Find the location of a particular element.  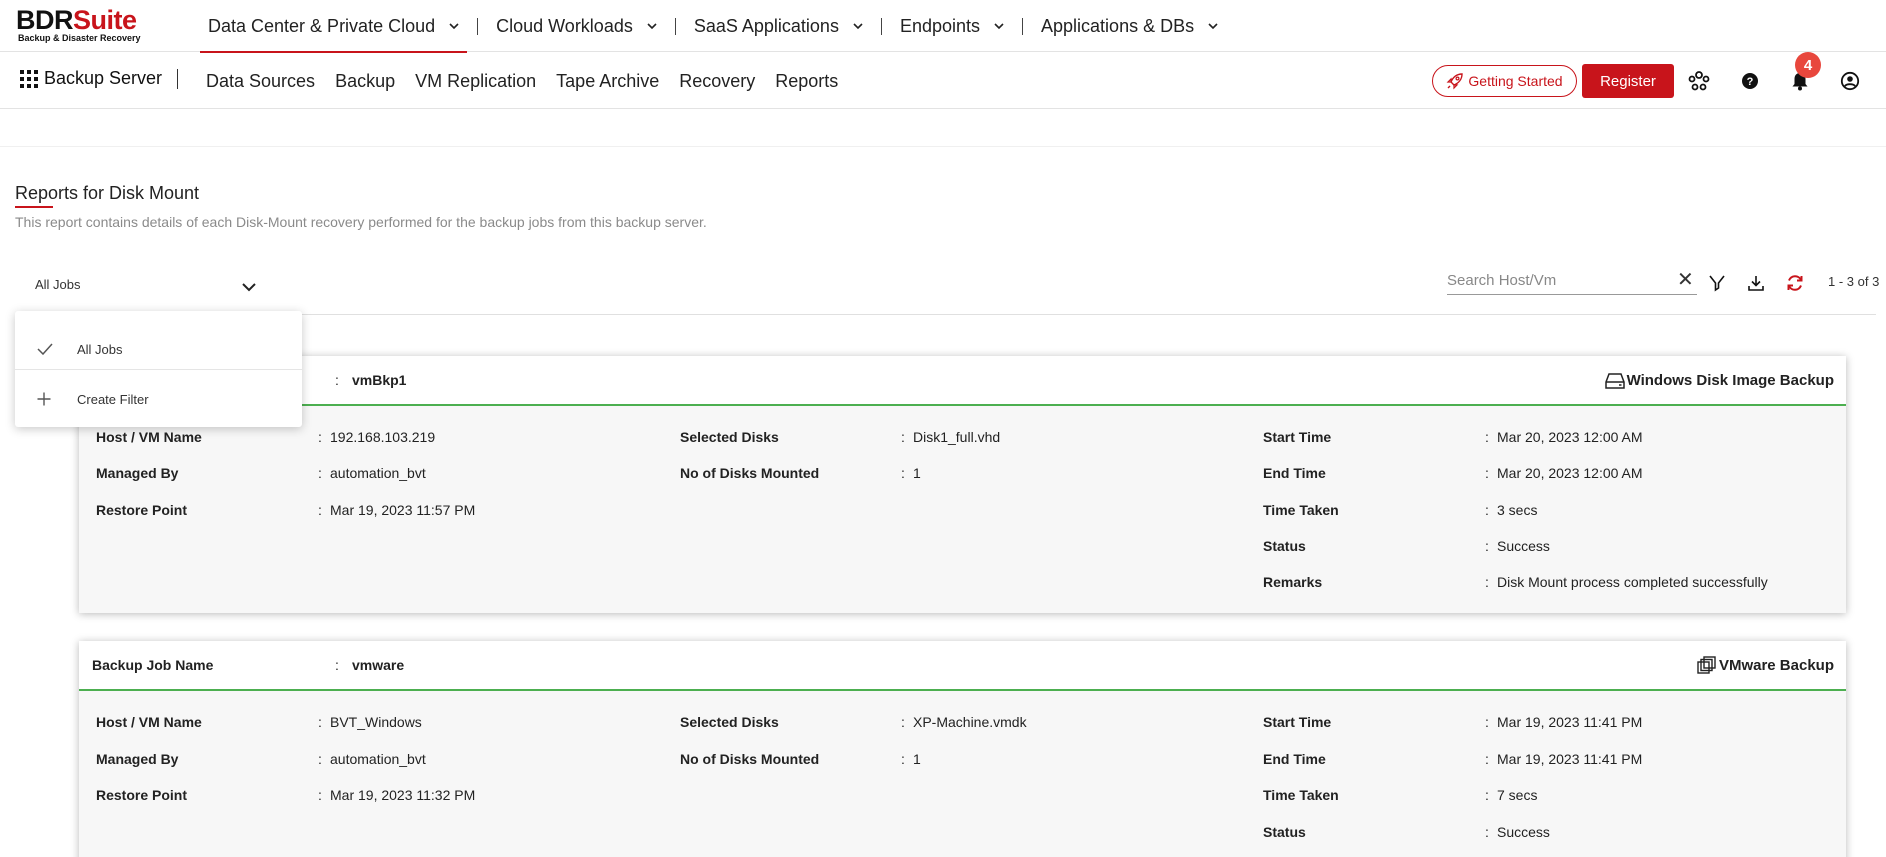

subnav-tape-archive: Tape Archive is located at coordinates (607, 81).